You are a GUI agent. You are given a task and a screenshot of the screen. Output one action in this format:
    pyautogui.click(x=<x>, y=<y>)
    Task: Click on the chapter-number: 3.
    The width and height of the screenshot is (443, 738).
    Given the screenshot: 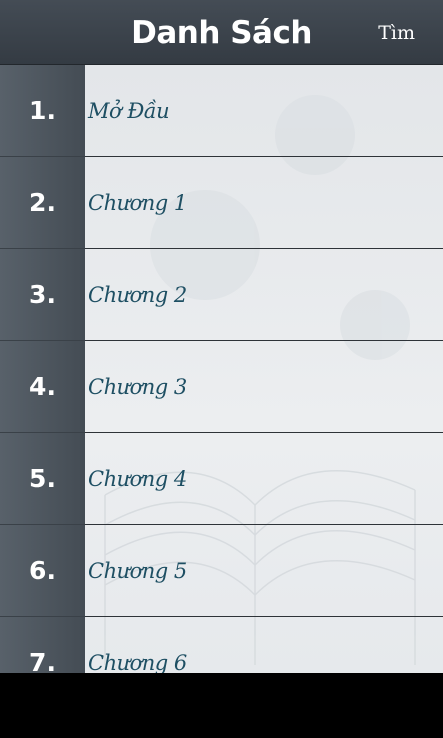 What is the action you would take?
    pyautogui.click(x=42, y=294)
    